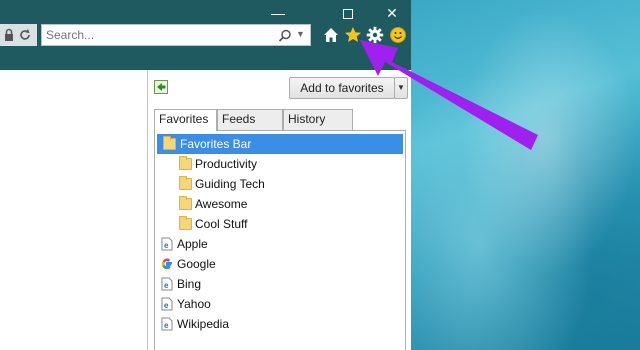 This screenshot has width=640, height=350. Describe the element at coordinates (203, 324) in the screenshot. I see `tree-item-label: Wikipedia` at that location.